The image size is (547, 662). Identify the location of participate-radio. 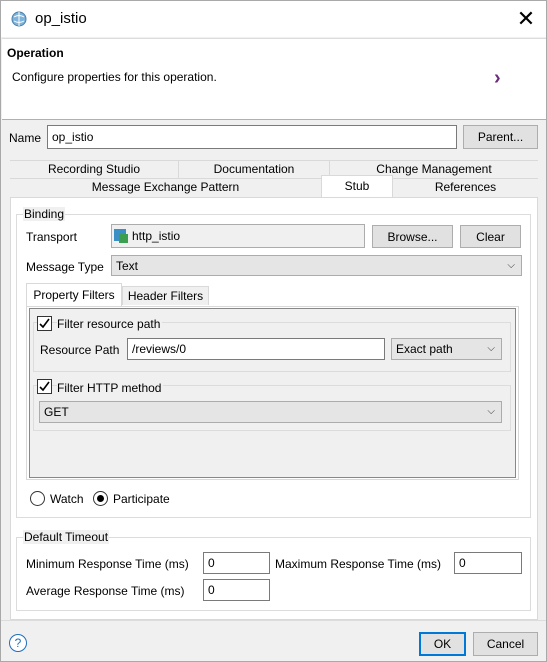
(100, 498).